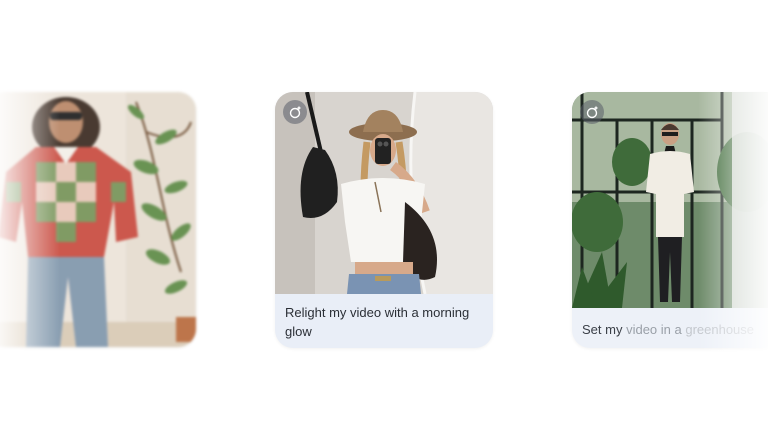  I want to click on prompt-caption: Set my video in a greenhouse, so click(668, 329).